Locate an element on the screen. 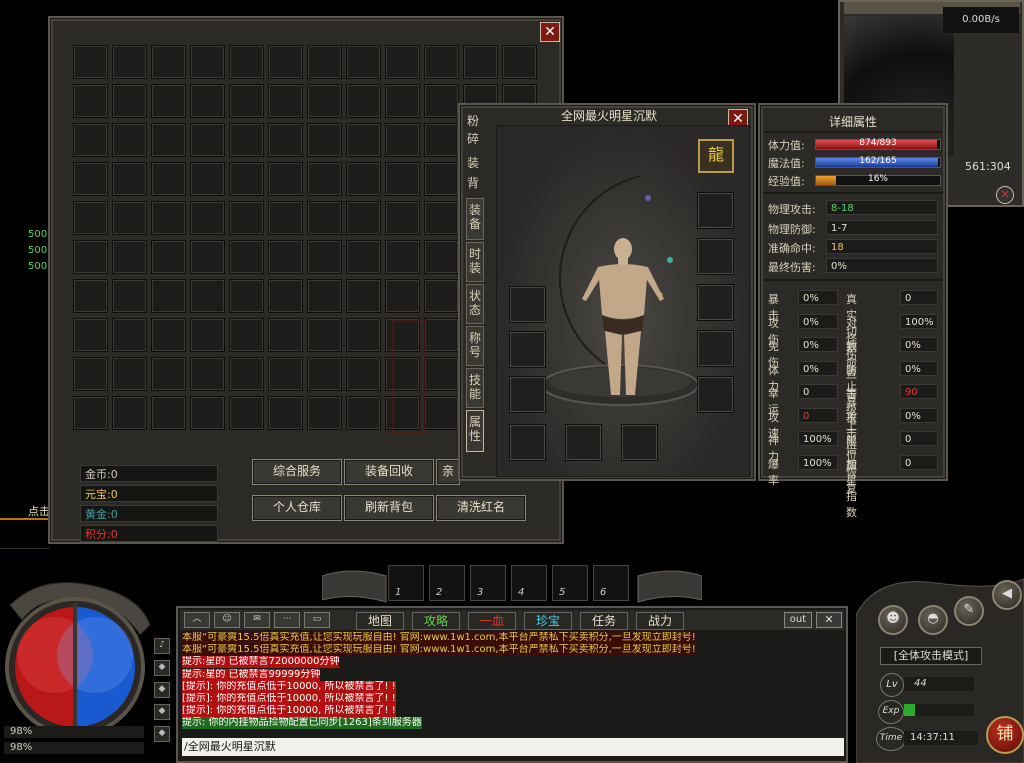 Image resolution: width=1024 pixels, height=763 pixels. chat-tab: 一血 is located at coordinates (492, 621).